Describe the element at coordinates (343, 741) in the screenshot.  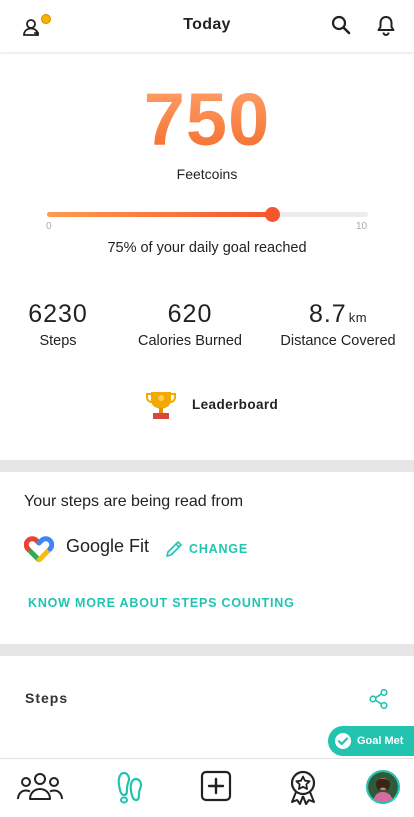
I see `check-circle-icon` at that location.